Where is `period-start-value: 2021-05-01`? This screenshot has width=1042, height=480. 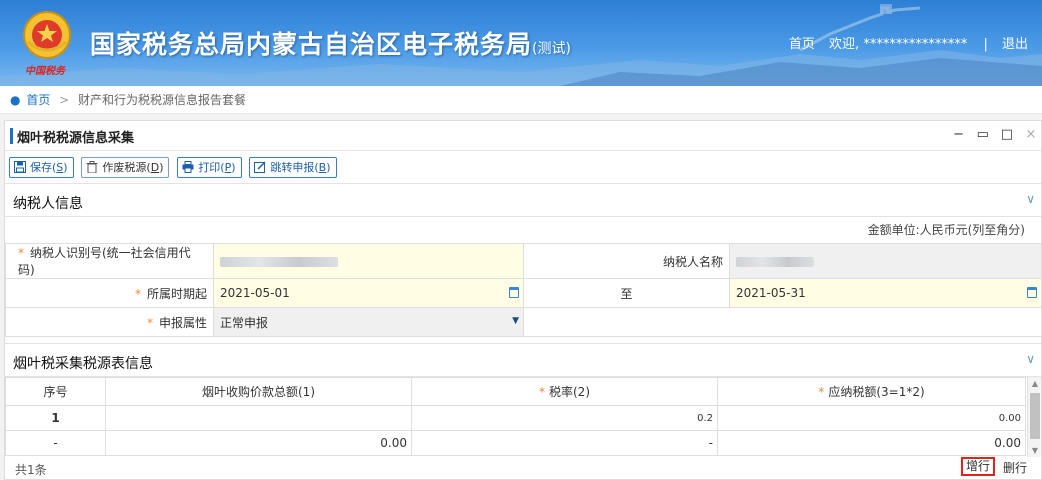
period-start-value: 2021-05-01 is located at coordinates (255, 293).